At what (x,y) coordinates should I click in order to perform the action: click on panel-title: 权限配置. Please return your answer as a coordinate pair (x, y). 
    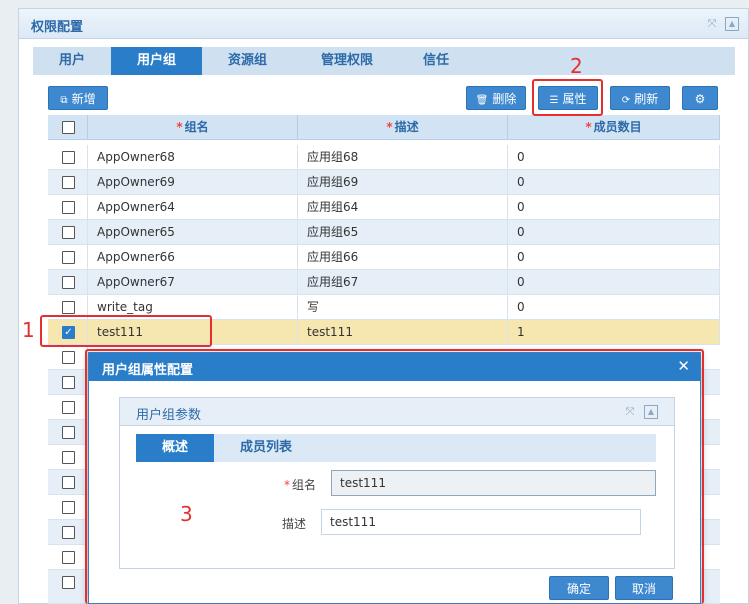
    Looking at the image, I should click on (57, 27).